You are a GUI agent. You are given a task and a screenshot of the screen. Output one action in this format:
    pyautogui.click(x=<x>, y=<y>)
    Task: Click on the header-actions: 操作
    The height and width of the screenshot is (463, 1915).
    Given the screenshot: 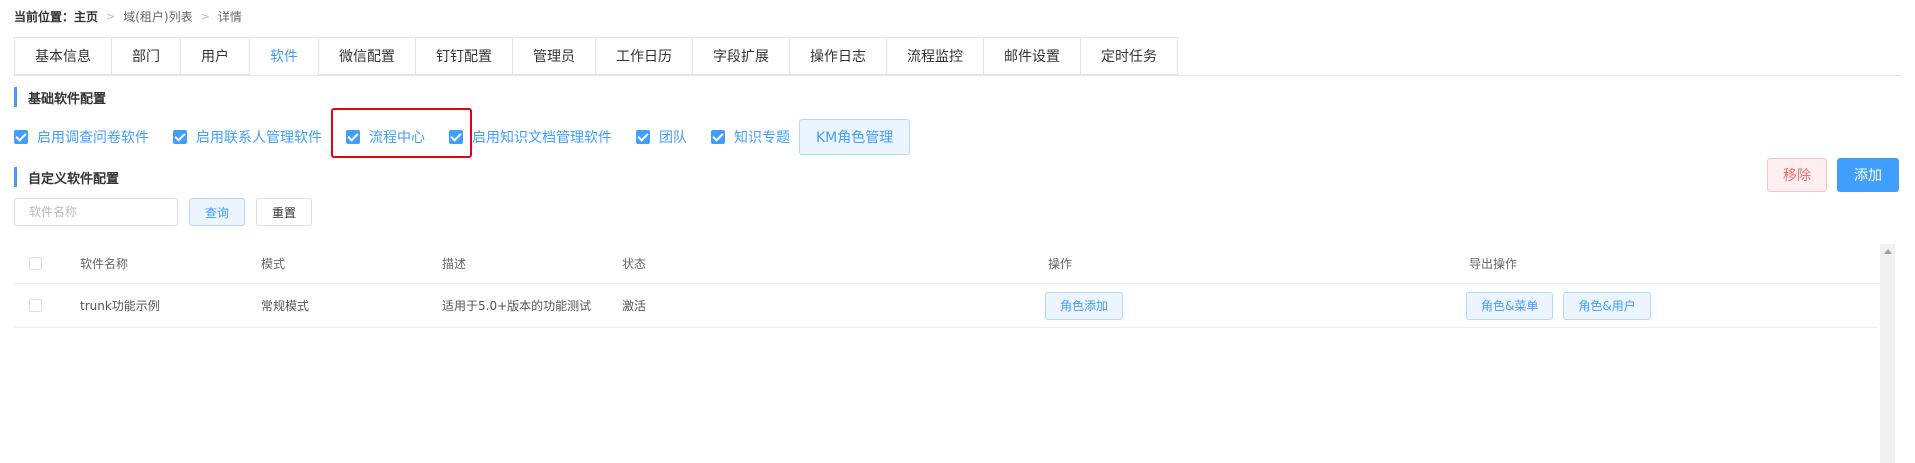 What is the action you would take?
    pyautogui.click(x=1060, y=264)
    